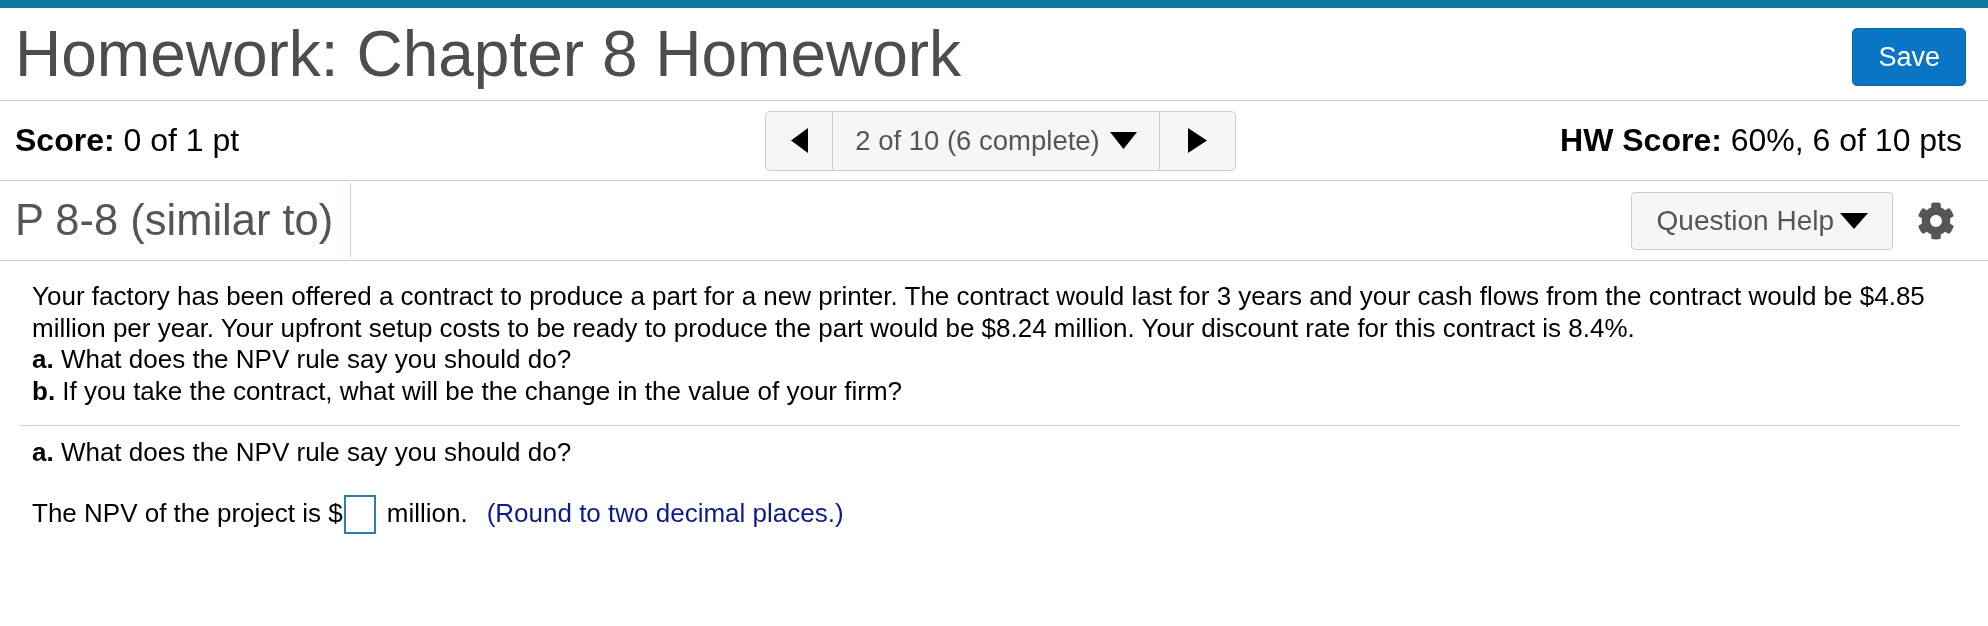  I want to click on answer-unit: million., so click(427, 514).